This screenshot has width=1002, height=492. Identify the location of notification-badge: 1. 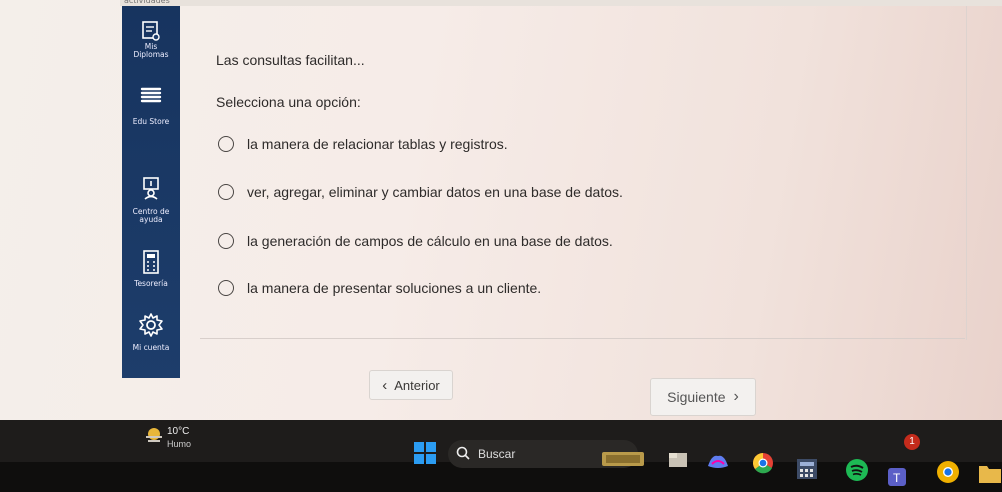
(912, 442).